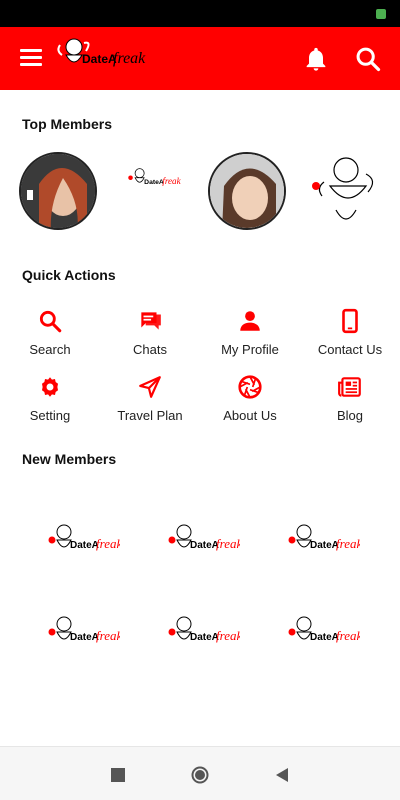  I want to click on new-member-card-2: DateA freak, so click(203, 541).